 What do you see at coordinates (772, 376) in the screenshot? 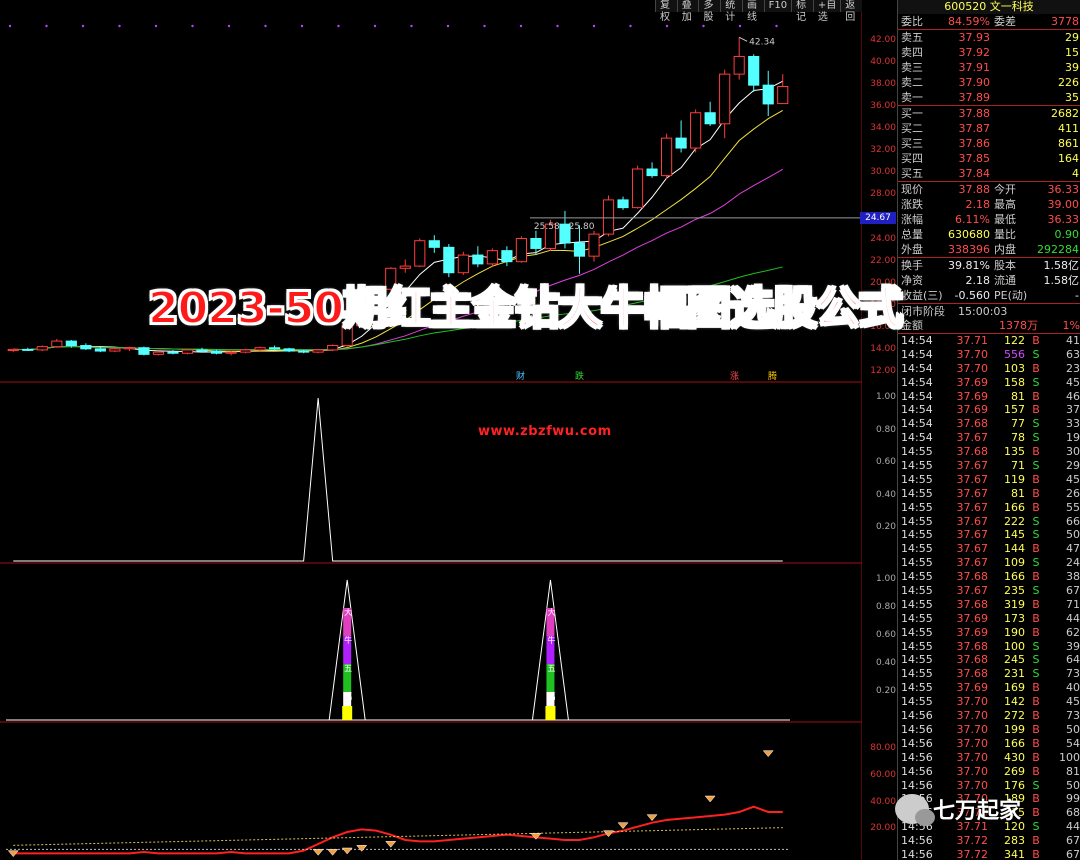
I see `event-label: 腾` at bounding box center [772, 376].